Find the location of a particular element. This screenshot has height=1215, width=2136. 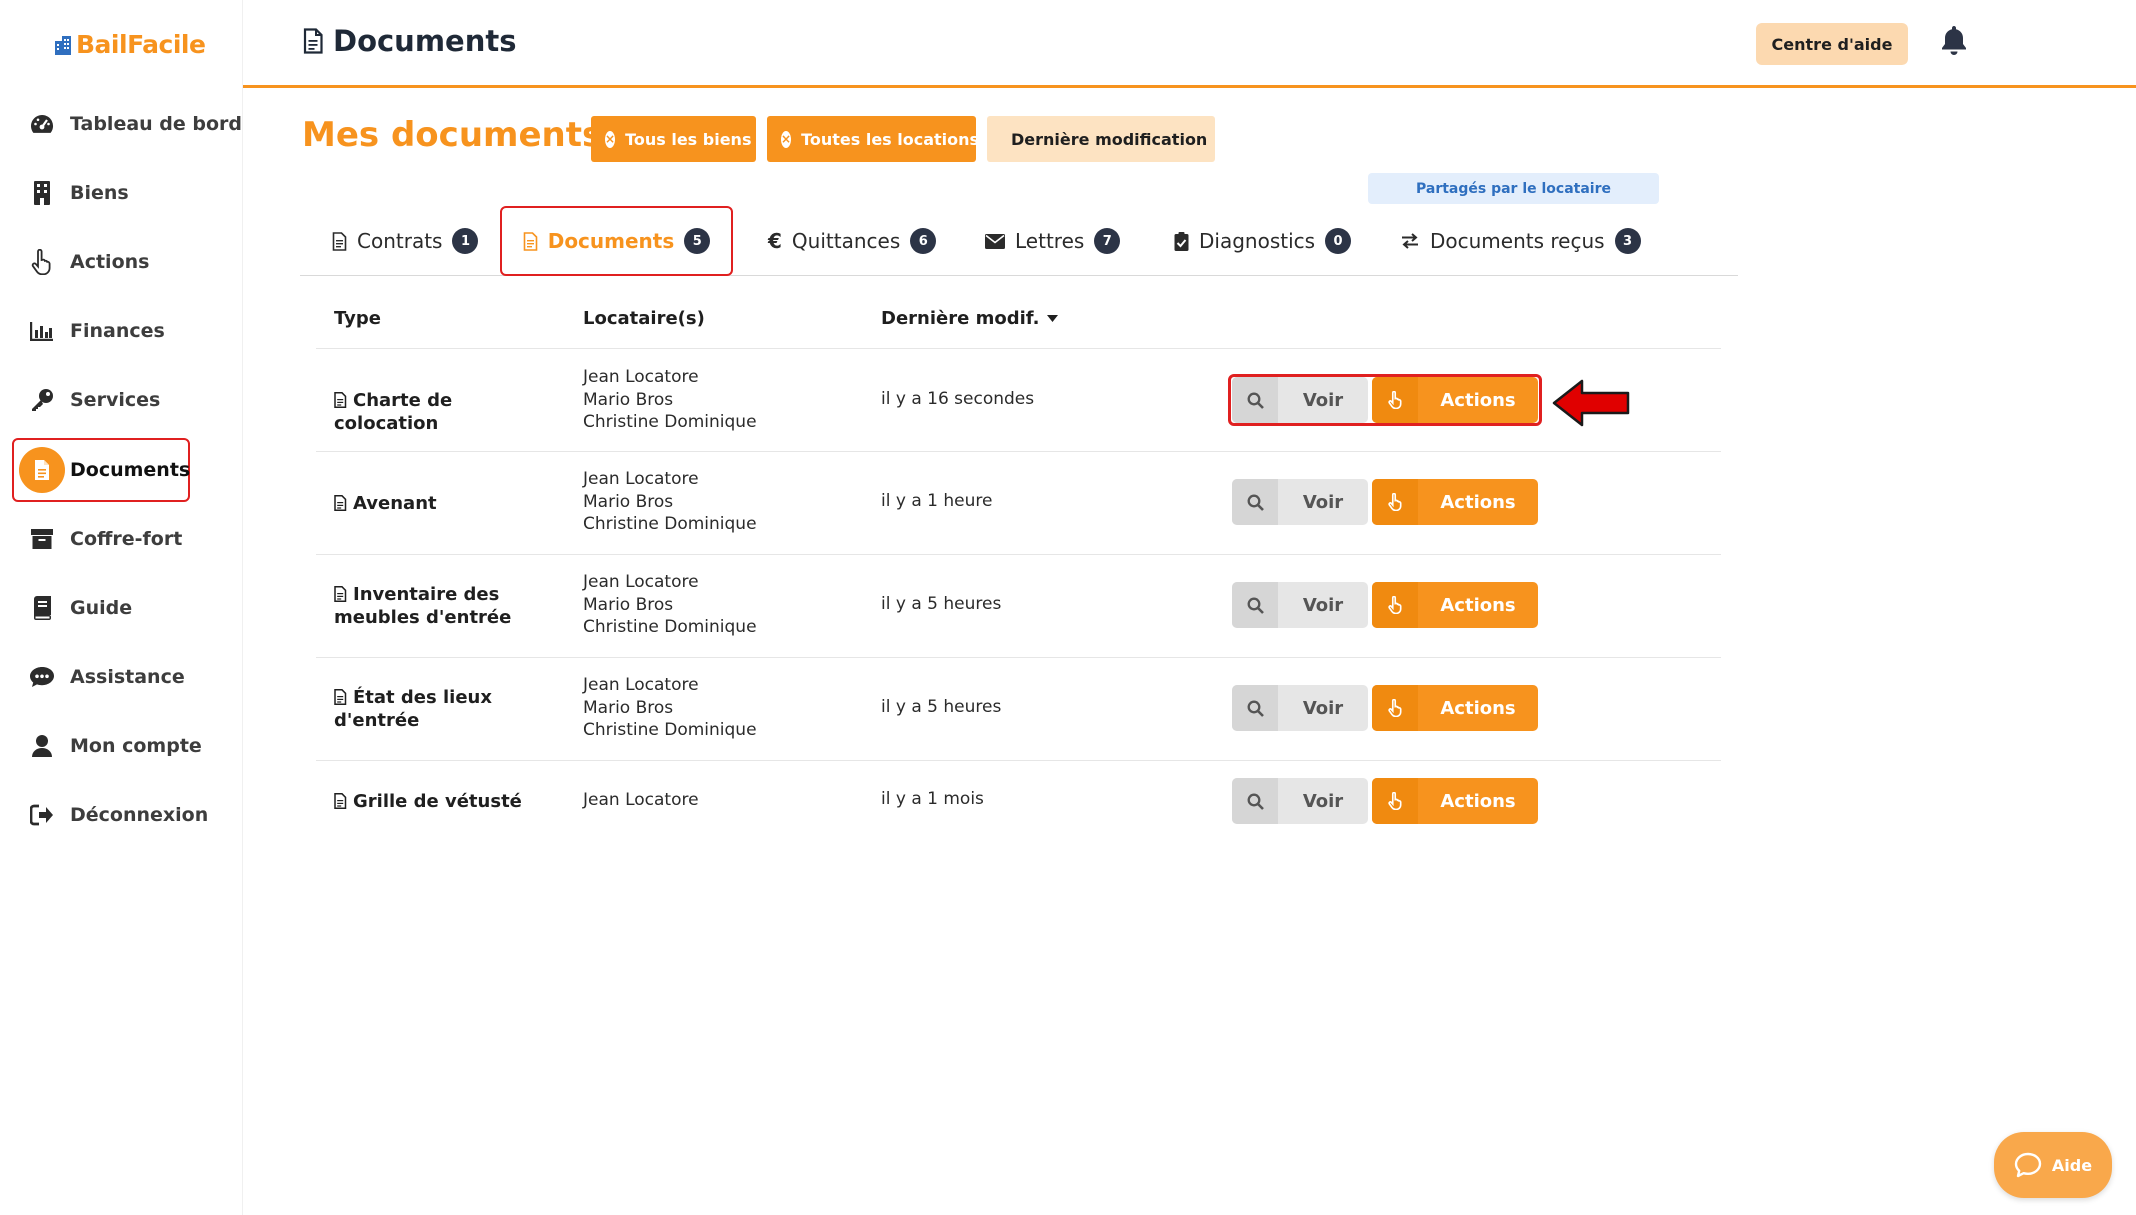

count-badge: 7 is located at coordinates (1107, 241).